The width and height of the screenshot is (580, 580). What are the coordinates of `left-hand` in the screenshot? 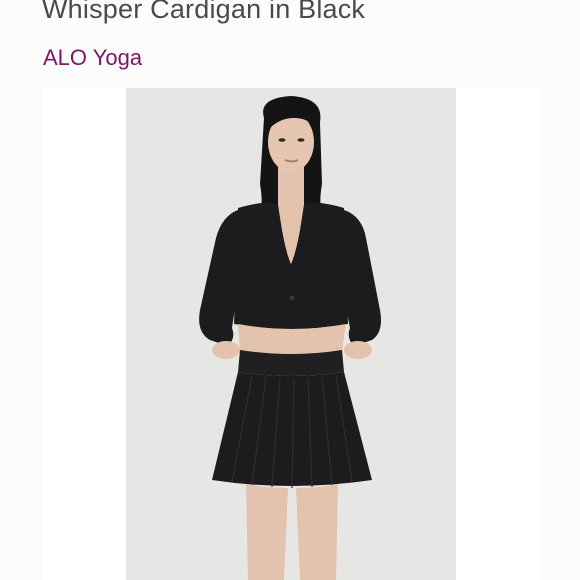 It's located at (226, 350).